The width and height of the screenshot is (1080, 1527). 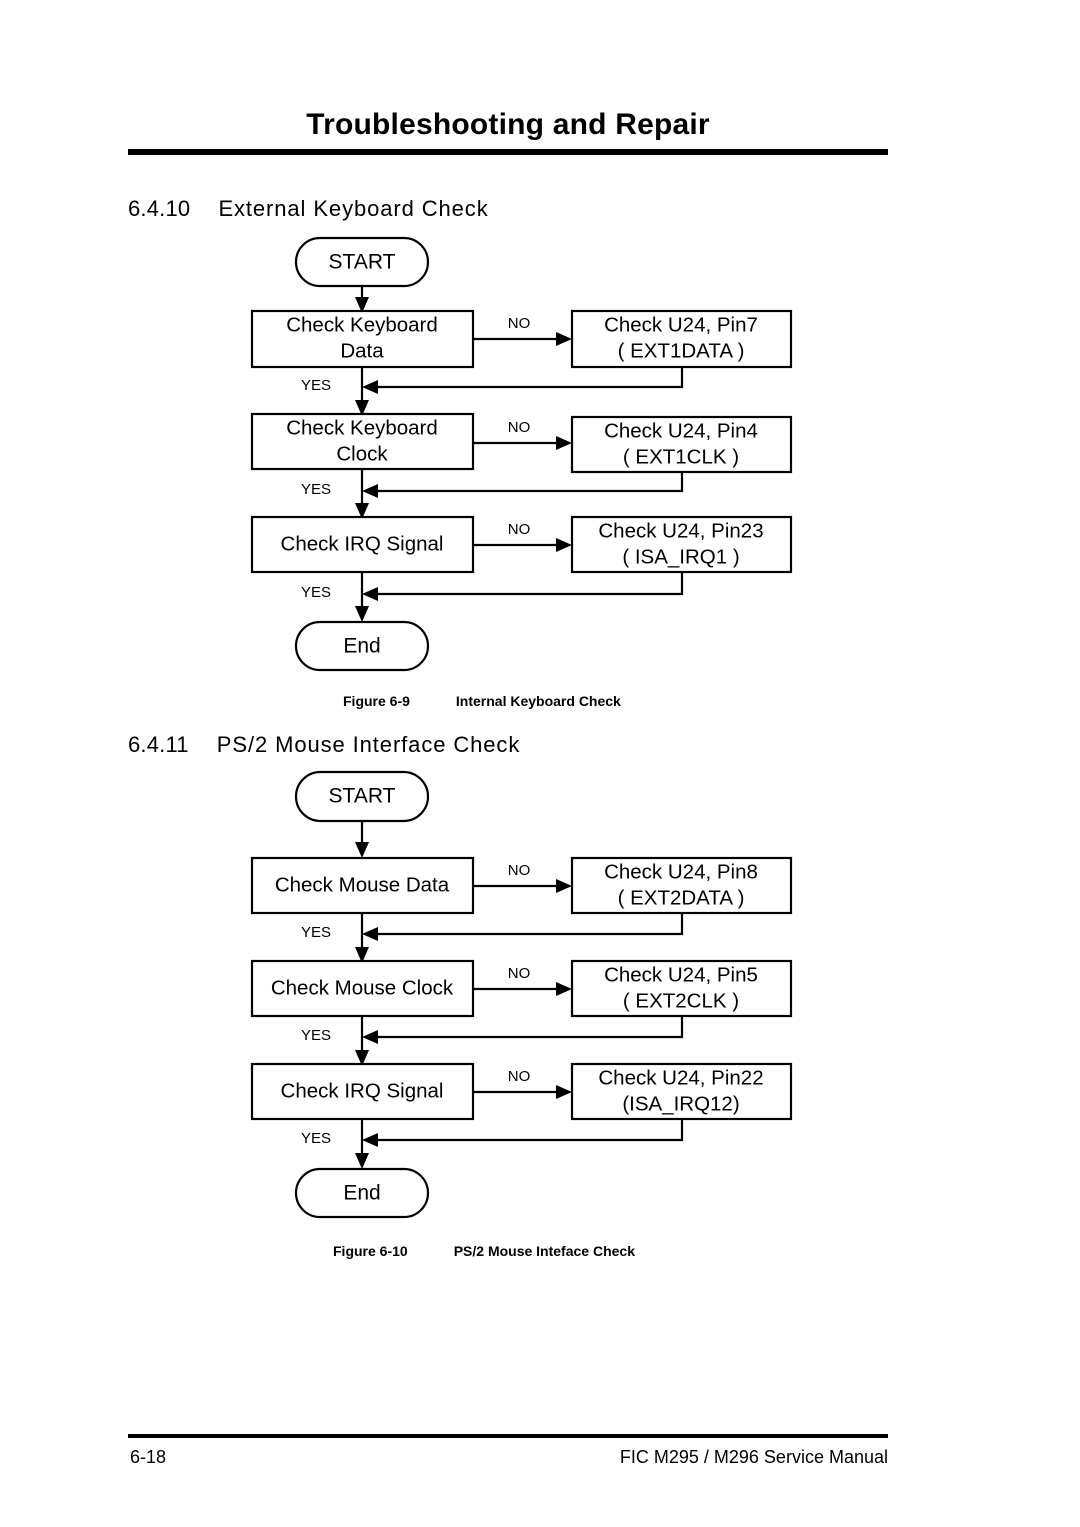 I want to click on node-step3-result-line2: (ISA_IRQ12), so click(x=680, y=1103).